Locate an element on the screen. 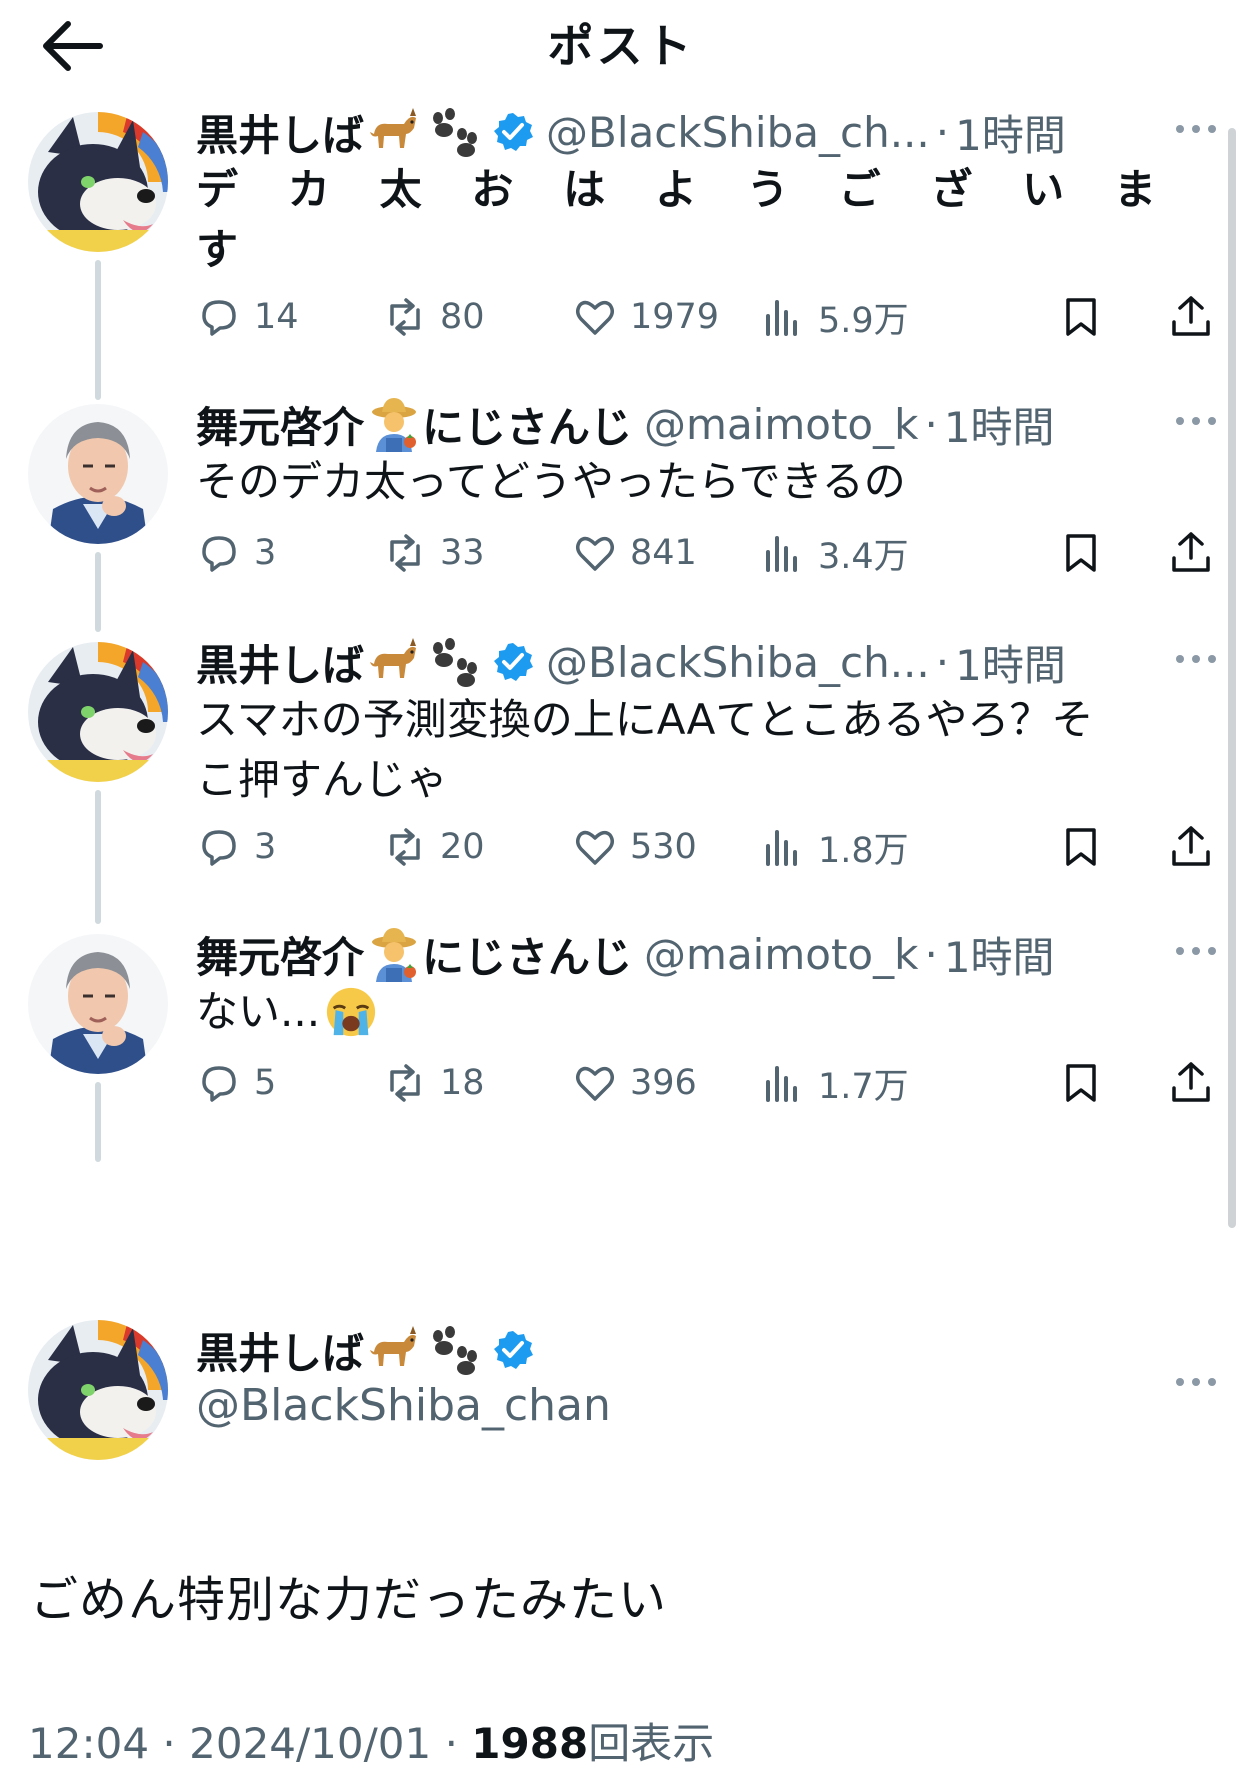 This screenshot has width=1242, height=1785. post-text-char: う is located at coordinates (767, 189).